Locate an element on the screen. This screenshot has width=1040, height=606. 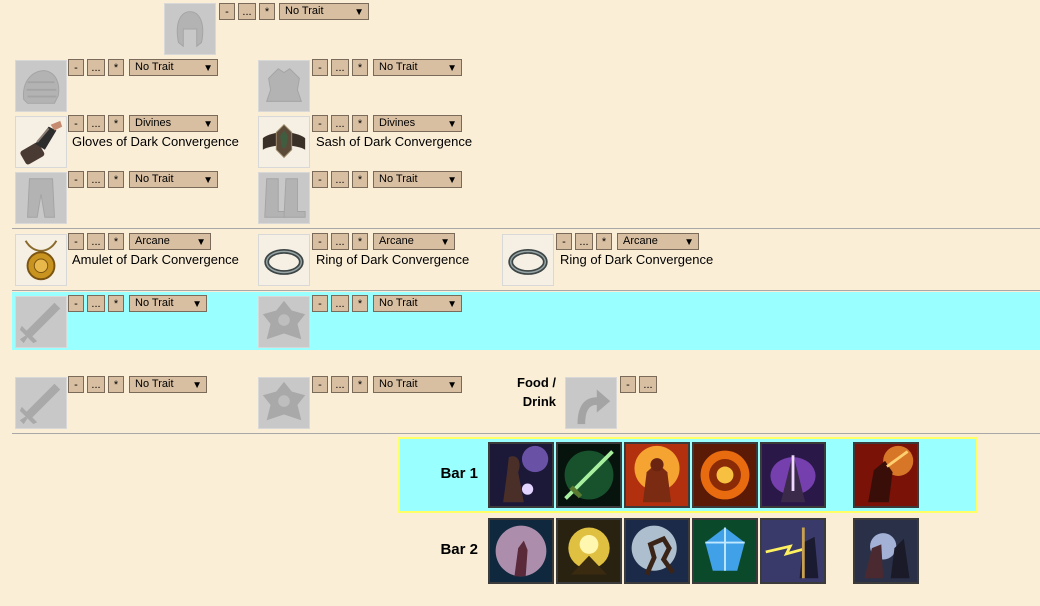
hands-slot is located at coordinates (41, 142).